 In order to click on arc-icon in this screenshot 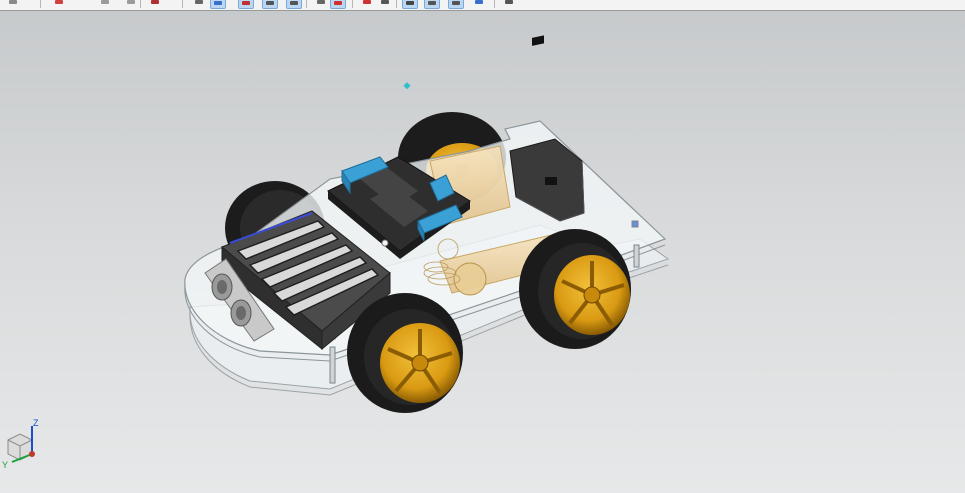, I will do `click(385, 4)`.